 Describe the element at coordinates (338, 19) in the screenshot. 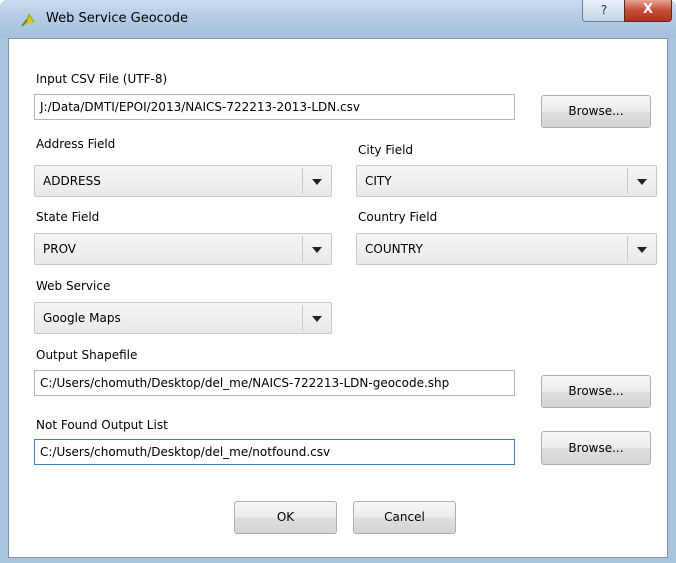

I see `title-bar: Web Service Geocode ? X` at that location.